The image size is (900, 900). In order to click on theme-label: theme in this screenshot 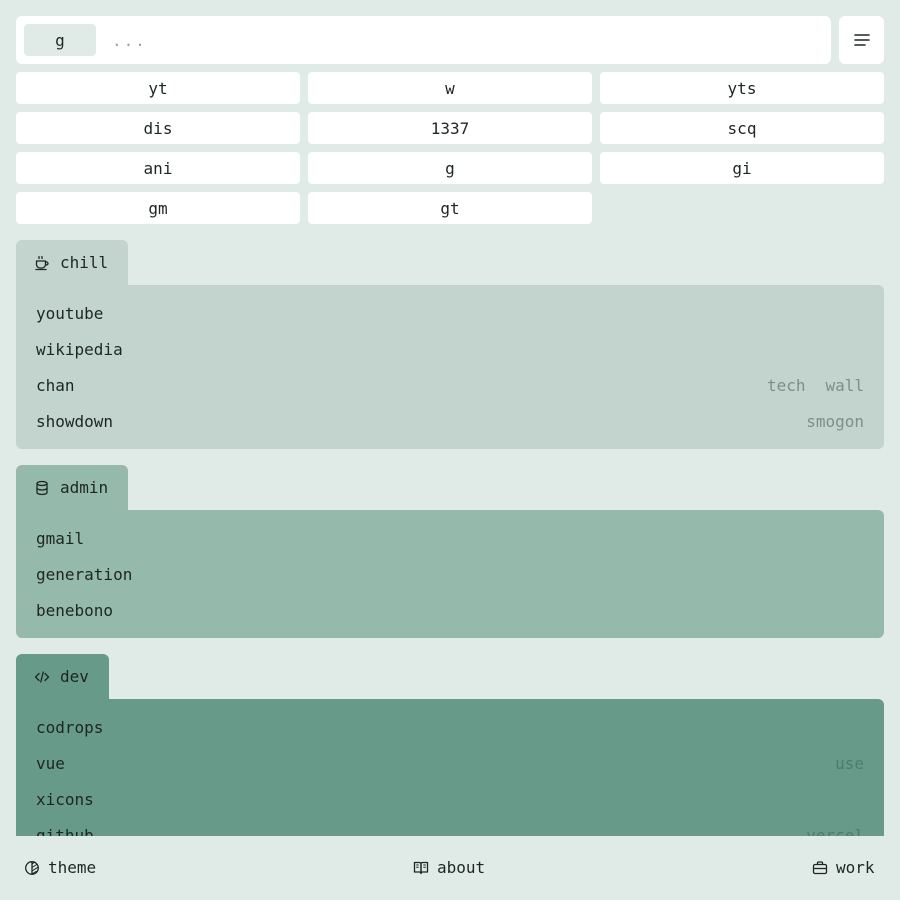, I will do `click(72, 867)`.